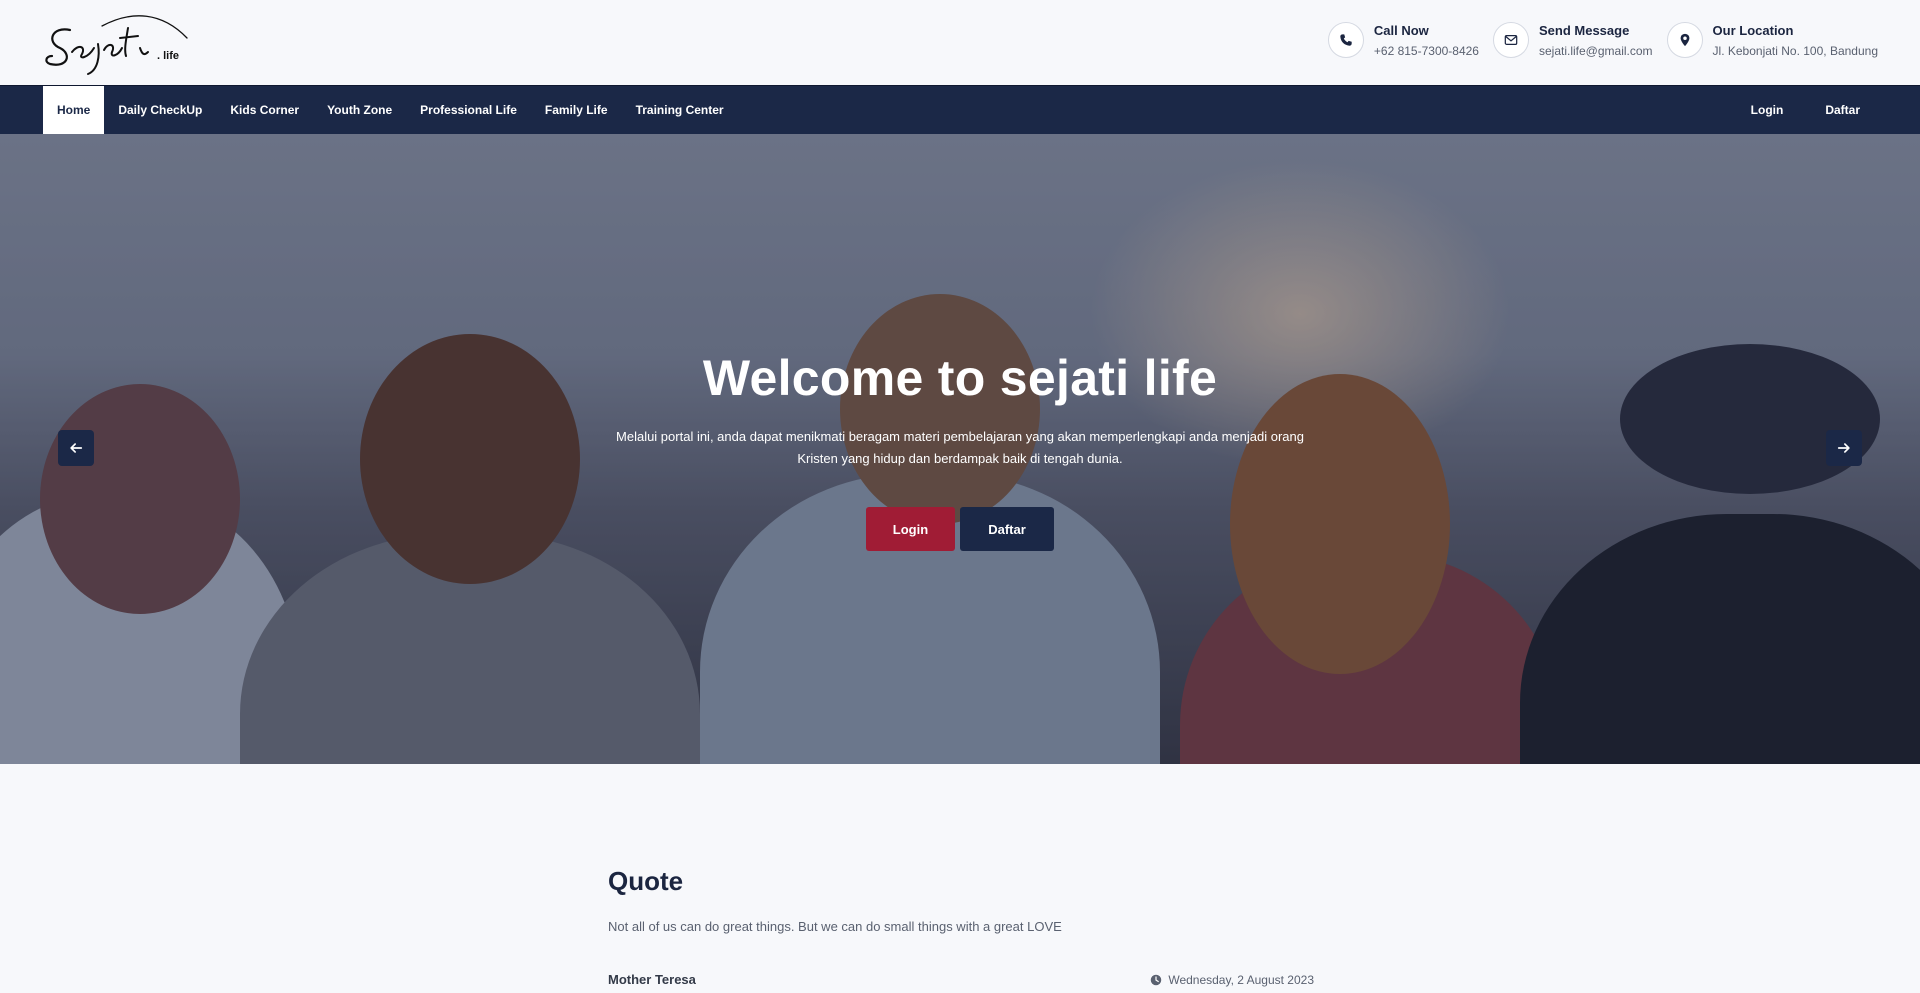 The width and height of the screenshot is (1920, 993). What do you see at coordinates (74, 110) in the screenshot?
I see `nav-item-home: Home` at bounding box center [74, 110].